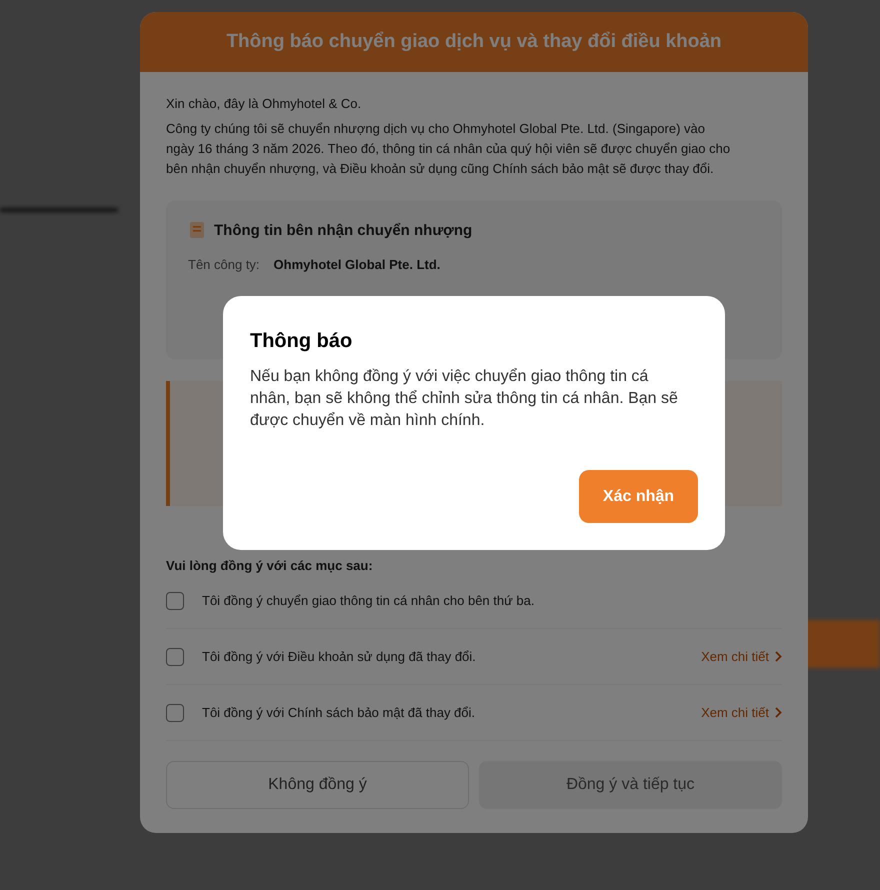 This screenshot has height=890, width=880. Describe the element at coordinates (464, 399) in the screenshot. I see `alert-message: Nếu bạn không đồng ý với việc chuyển giao thông tin cá nhân, bạn sẽ không thể chỉnh sửa thông tin cá nhân. Bạn sẽ được chuyển về màn hình chính.` at that location.